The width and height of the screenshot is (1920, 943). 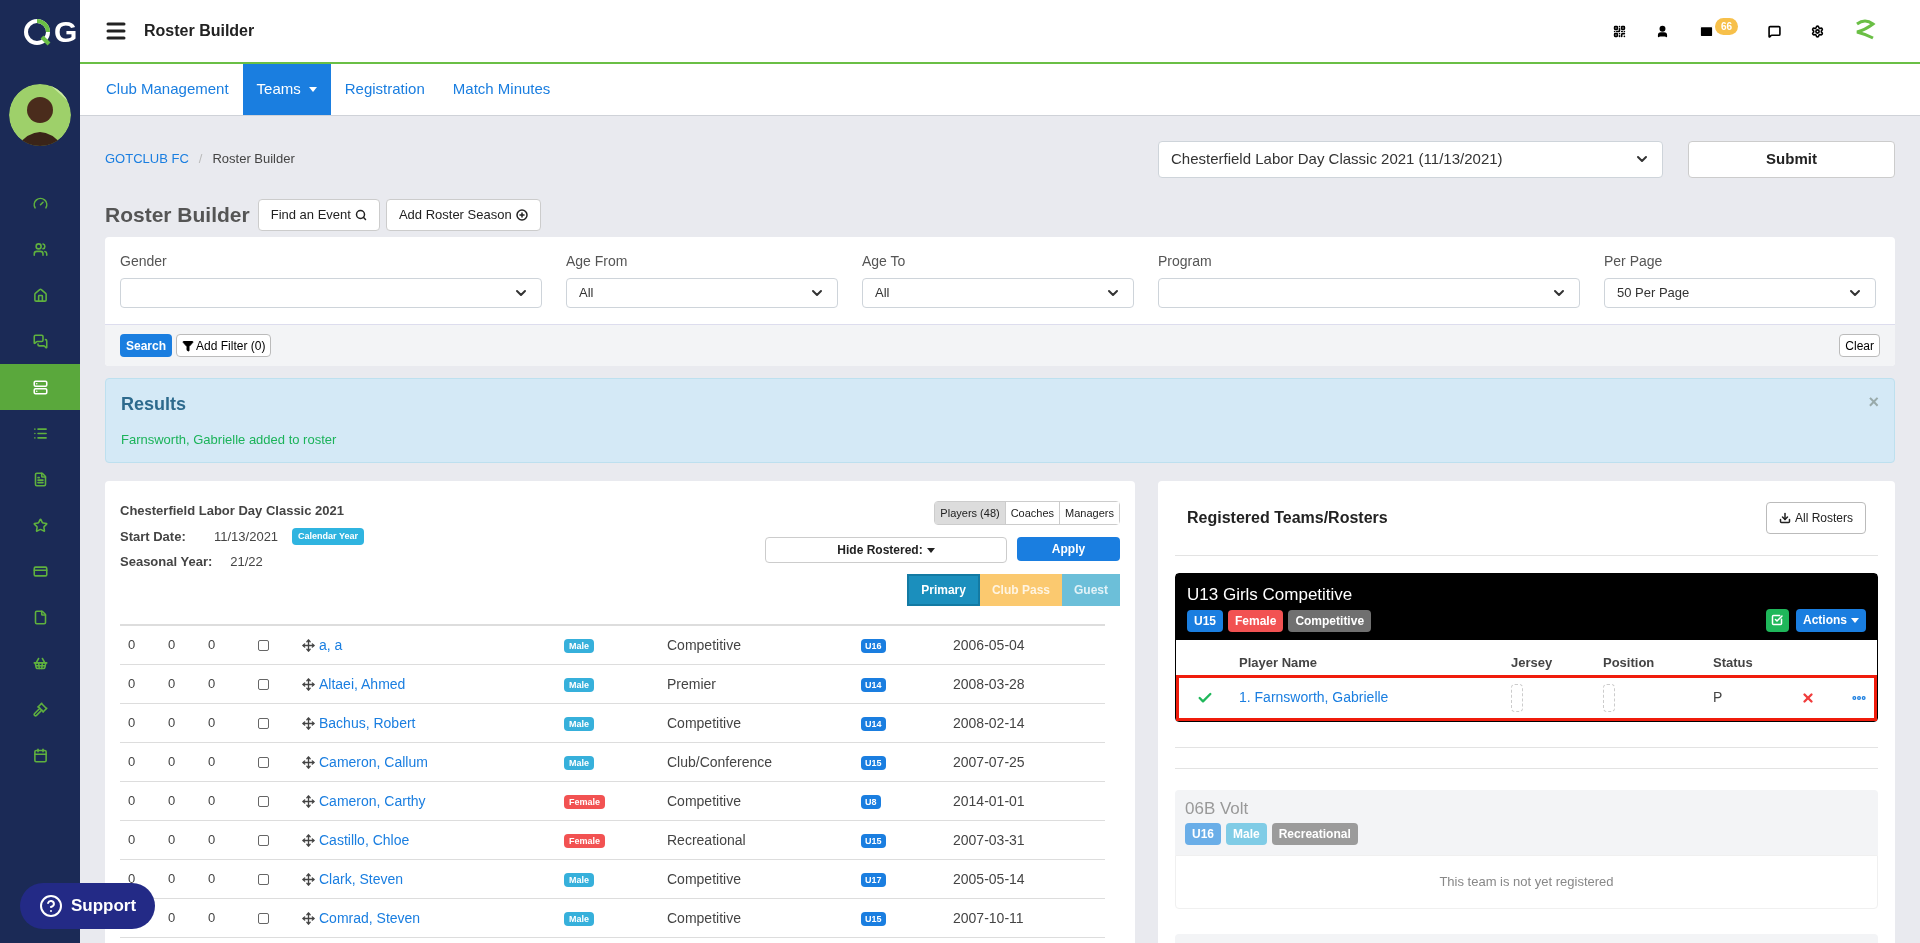 What do you see at coordinates (318, 215) in the screenshot?
I see `header-button: Find an Event` at bounding box center [318, 215].